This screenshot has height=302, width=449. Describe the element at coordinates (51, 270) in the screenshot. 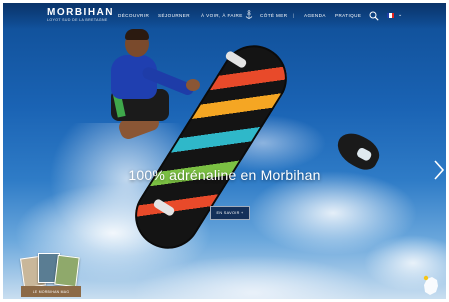

I see `magazine-covers` at that location.